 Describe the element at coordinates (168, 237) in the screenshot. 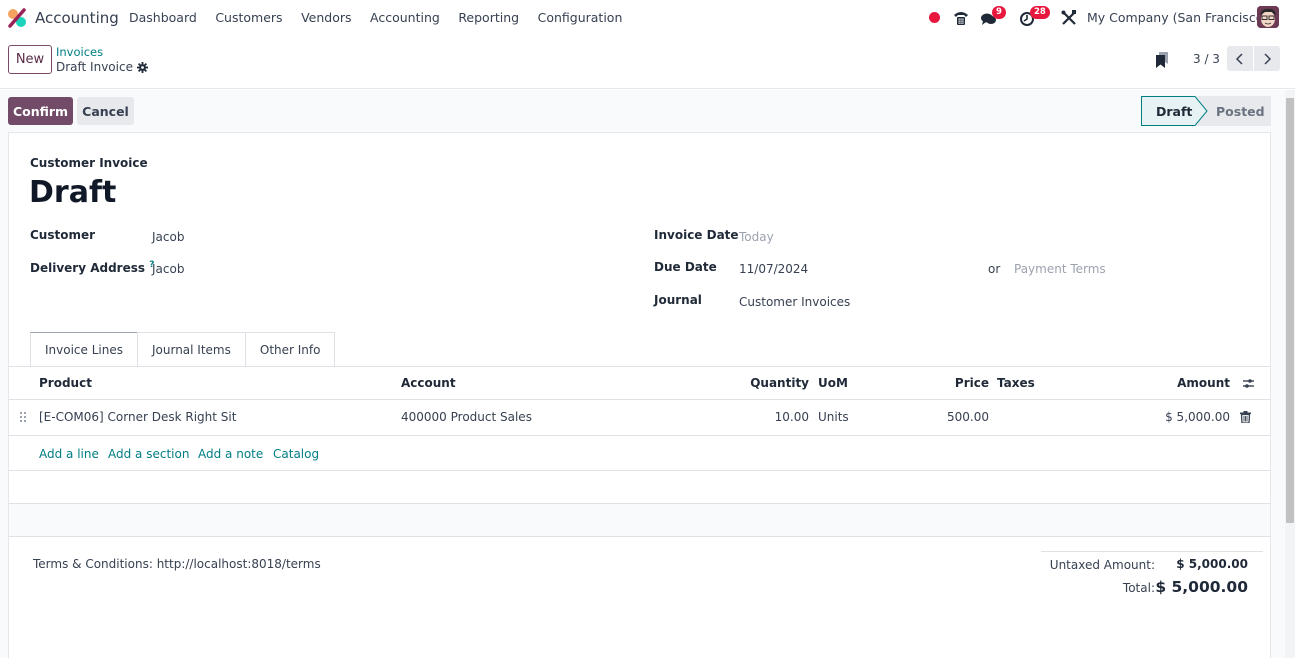

I see `customer-field: Jacob` at that location.